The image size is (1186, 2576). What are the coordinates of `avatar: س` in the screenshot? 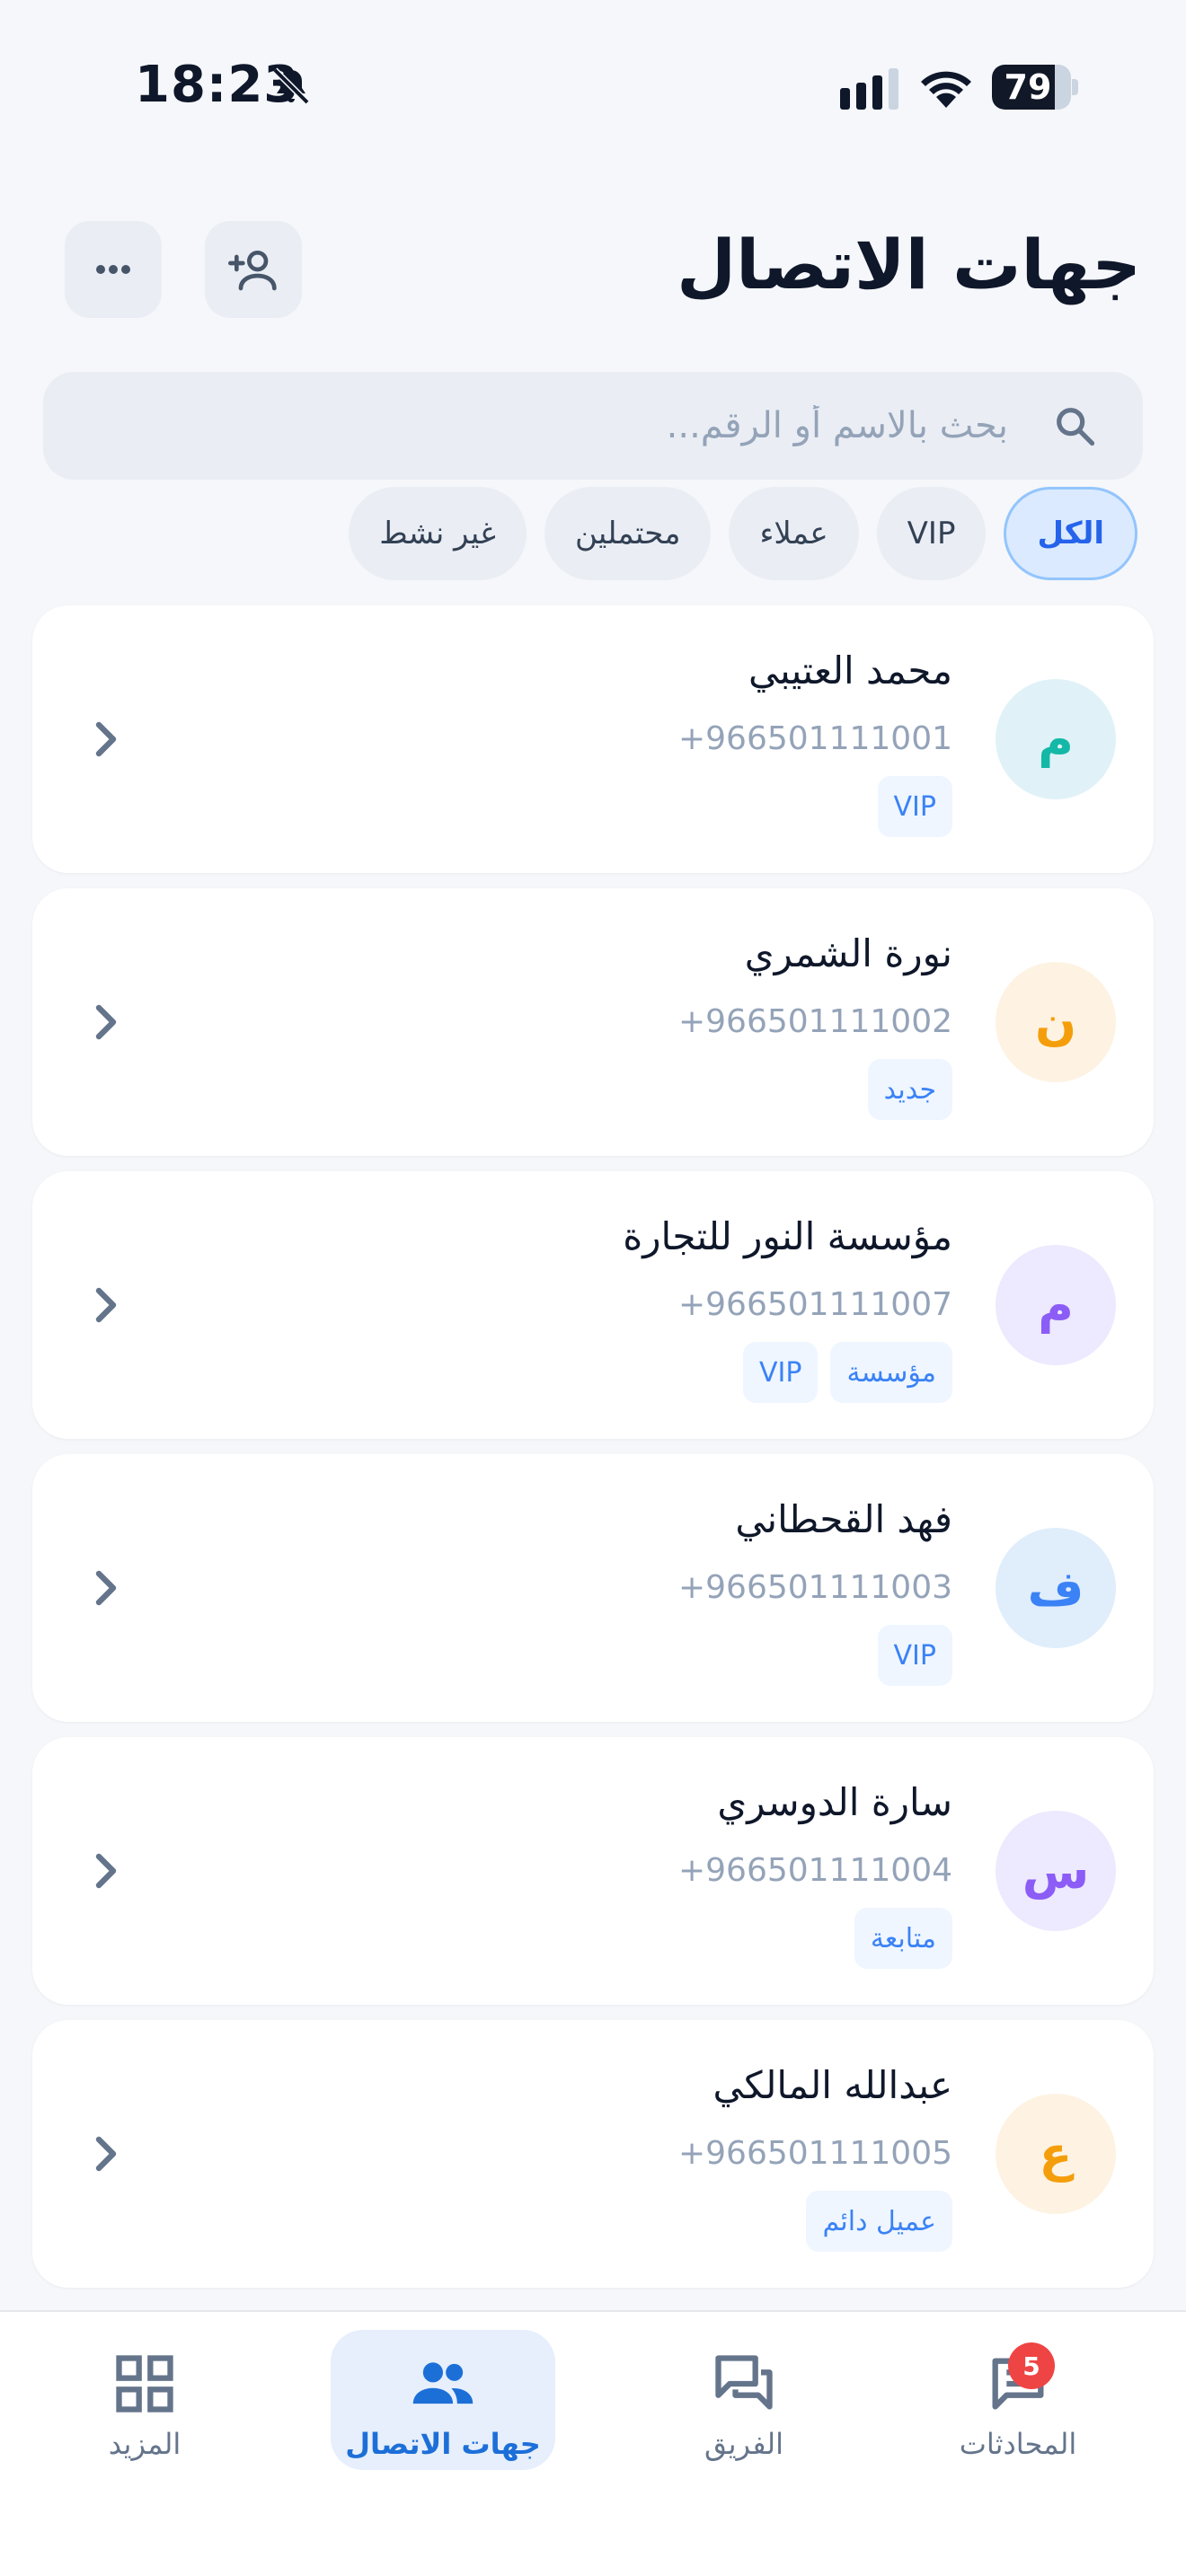 It's located at (1056, 1871).